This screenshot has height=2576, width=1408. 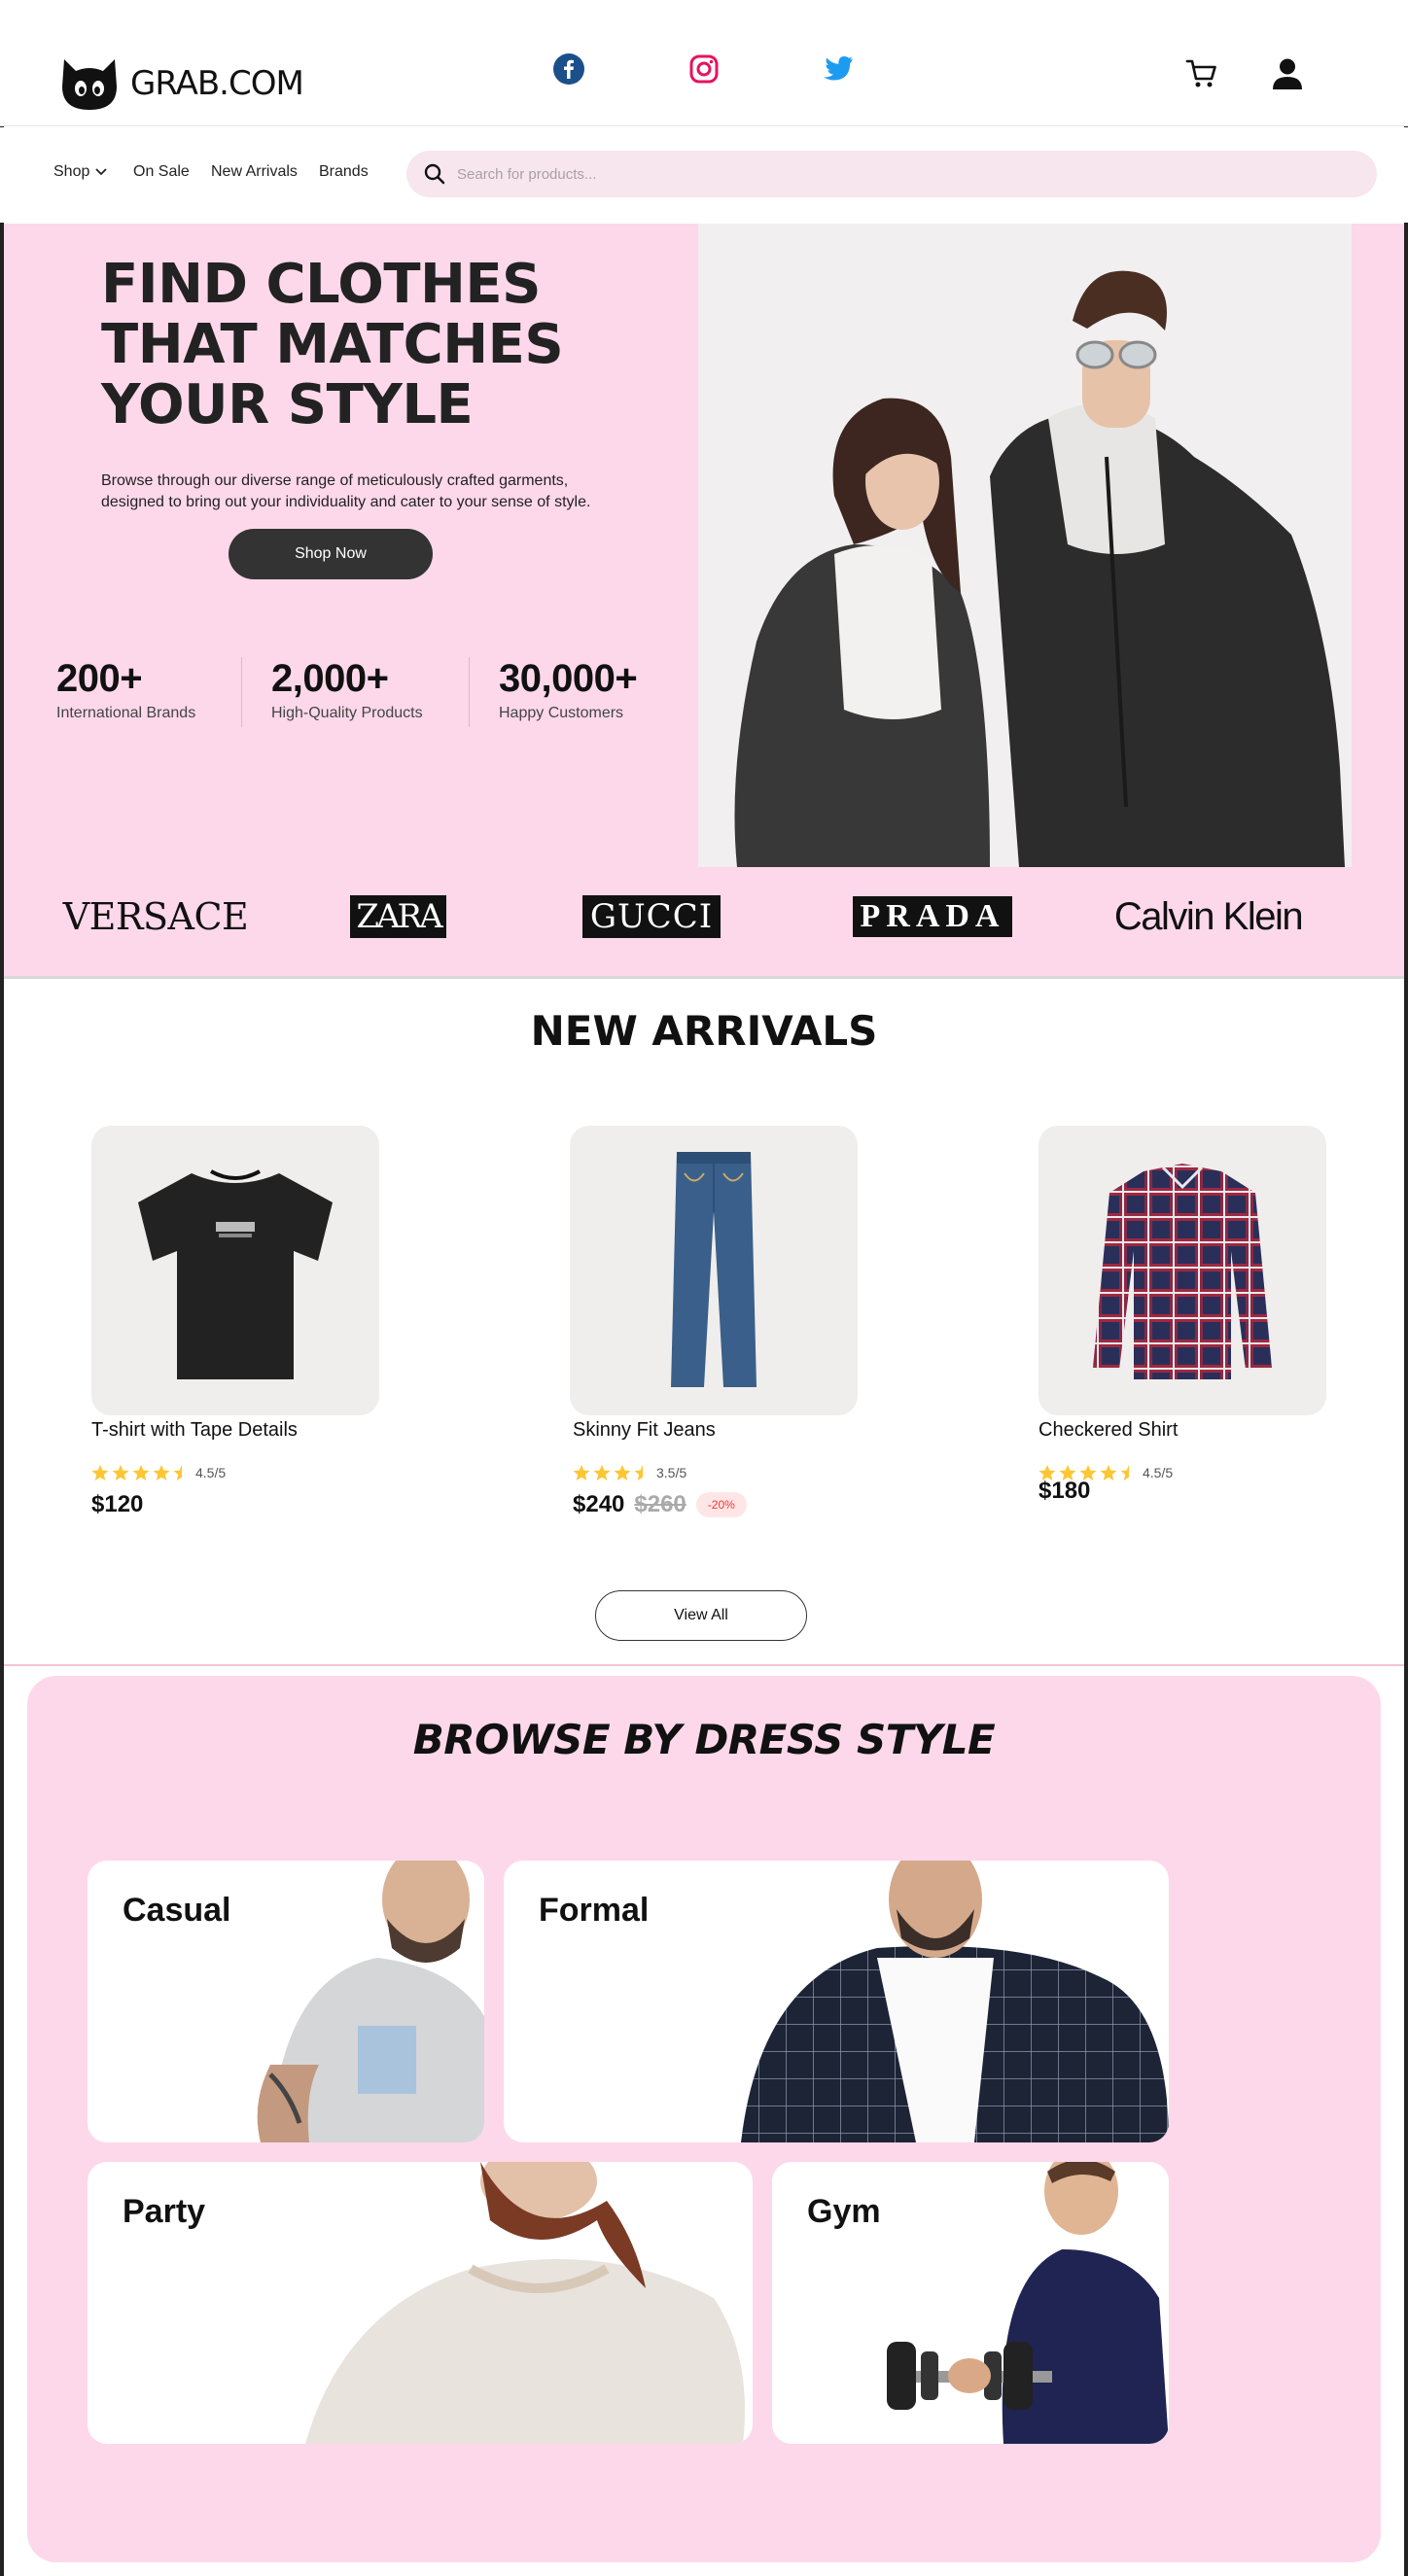 I want to click on stat-label: High-Quality Products, so click(x=347, y=713).